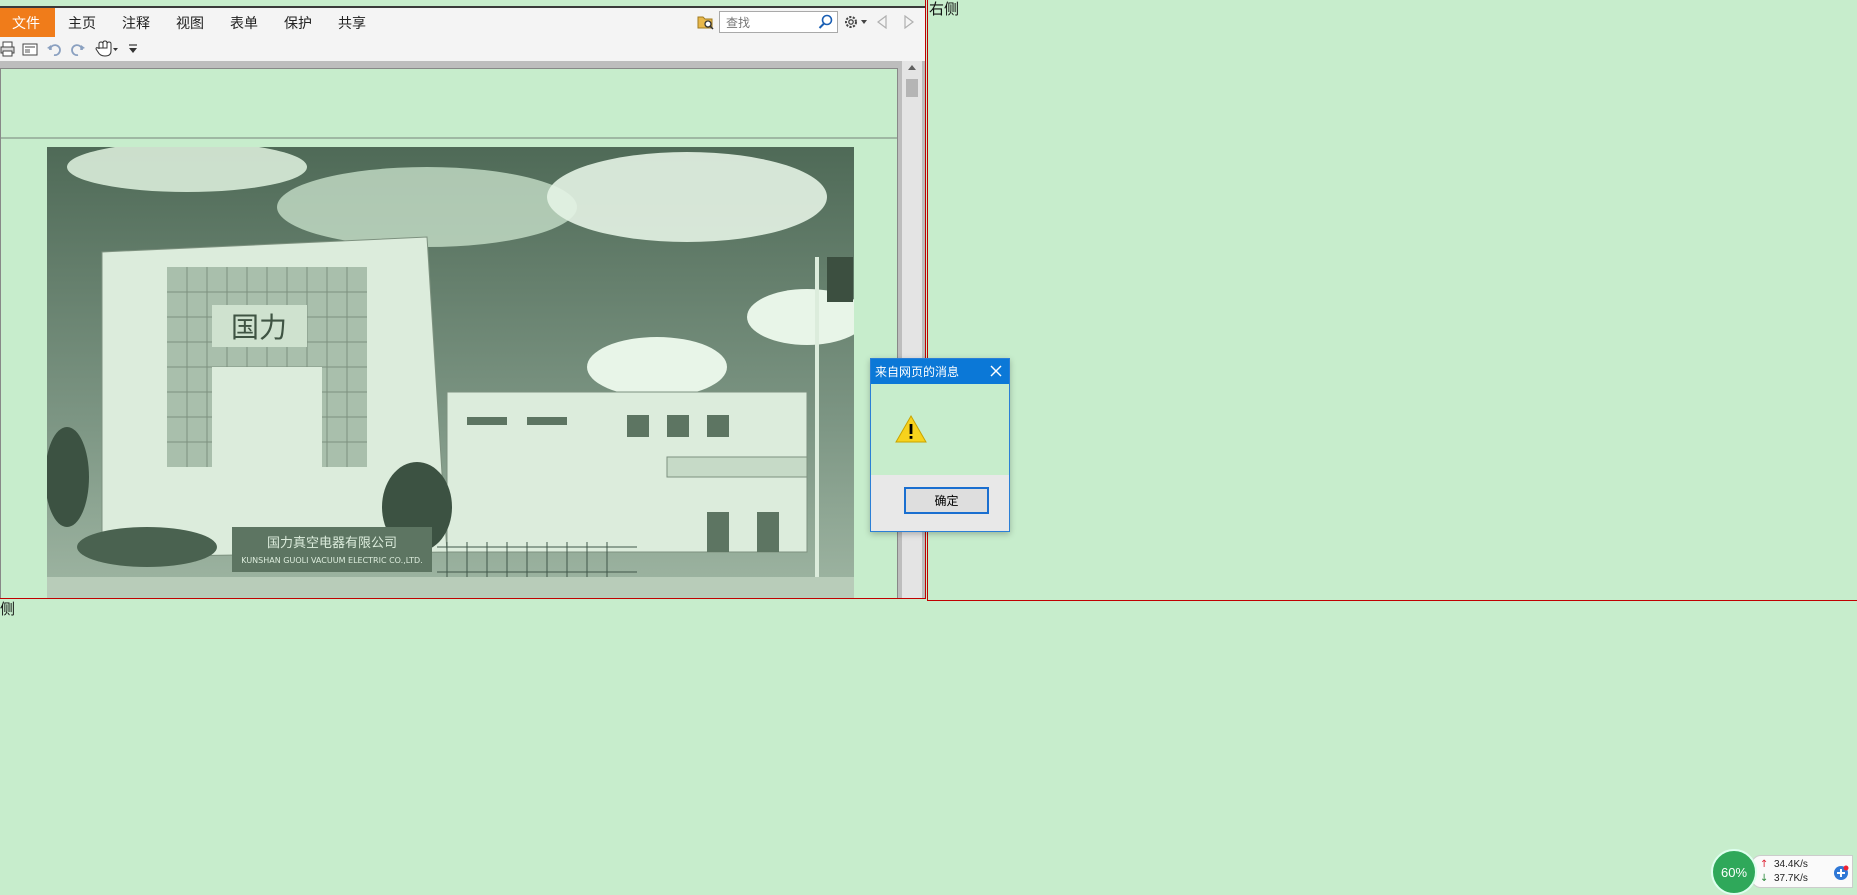  Describe the element at coordinates (940, 445) in the screenshot. I see `alert-dialog: 来自网页的消息 确定` at that location.